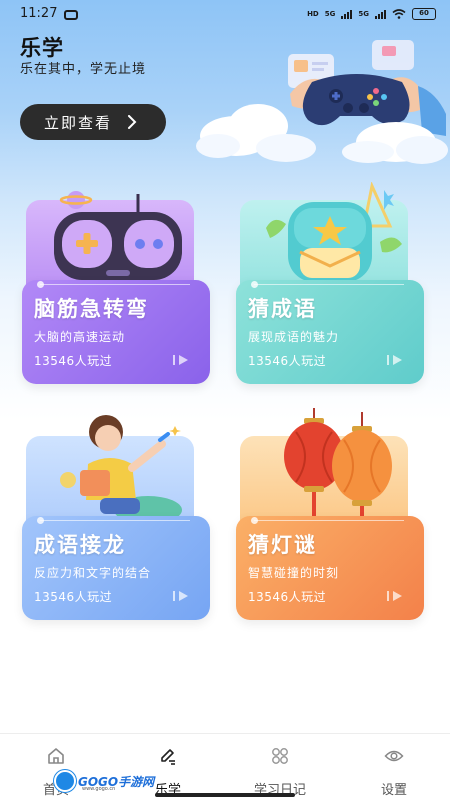  I want to click on signal-1-tag: 5G, so click(330, 14).